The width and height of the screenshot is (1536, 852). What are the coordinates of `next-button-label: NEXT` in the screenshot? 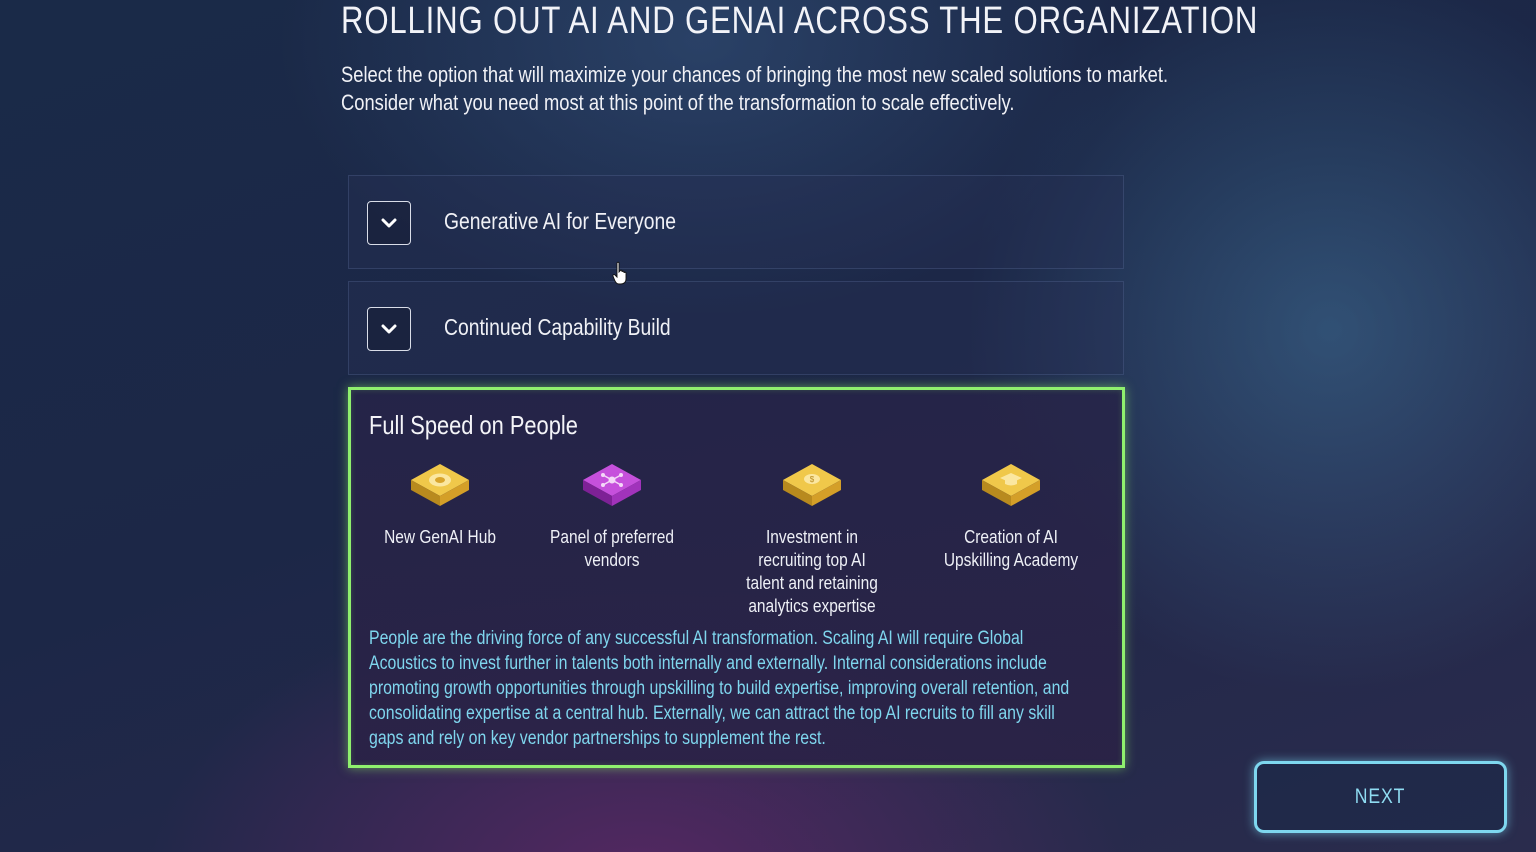 It's located at (1380, 796).